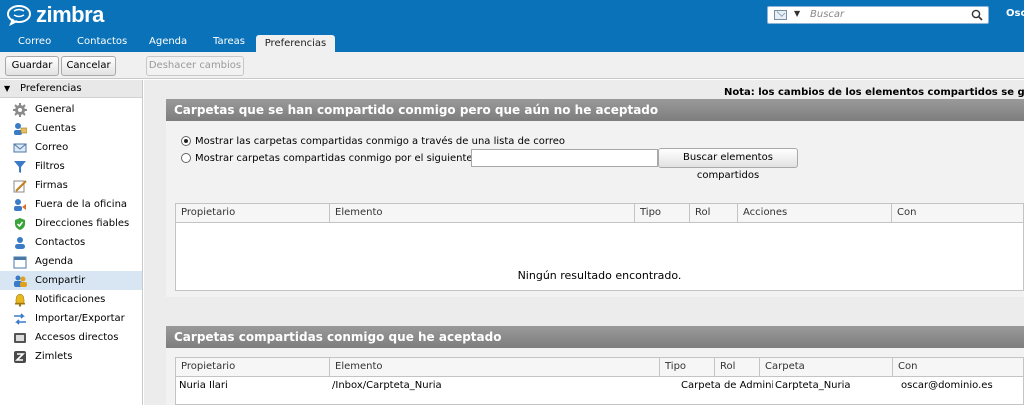 The height and width of the screenshot is (405, 1024). I want to click on save-button: Guardar, so click(32, 66).